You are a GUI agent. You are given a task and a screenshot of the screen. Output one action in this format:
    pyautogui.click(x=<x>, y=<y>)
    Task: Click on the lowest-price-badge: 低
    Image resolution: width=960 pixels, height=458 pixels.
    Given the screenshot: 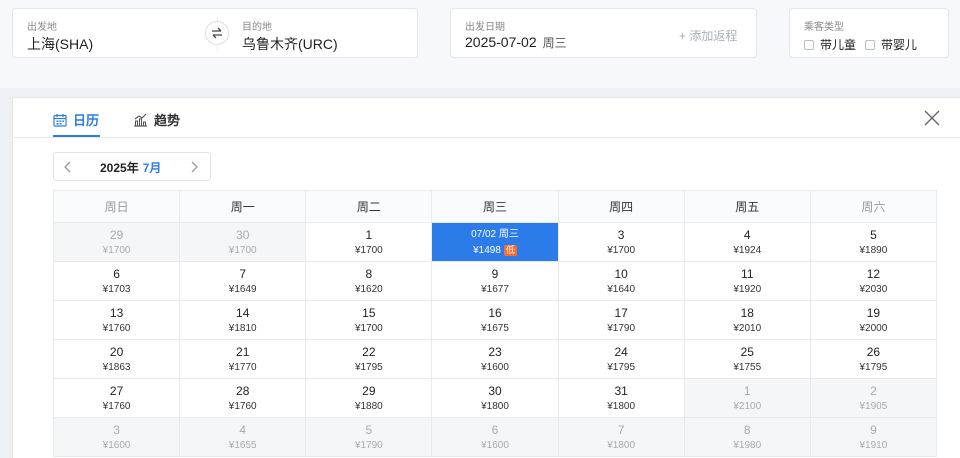 What is the action you would take?
    pyautogui.click(x=510, y=250)
    